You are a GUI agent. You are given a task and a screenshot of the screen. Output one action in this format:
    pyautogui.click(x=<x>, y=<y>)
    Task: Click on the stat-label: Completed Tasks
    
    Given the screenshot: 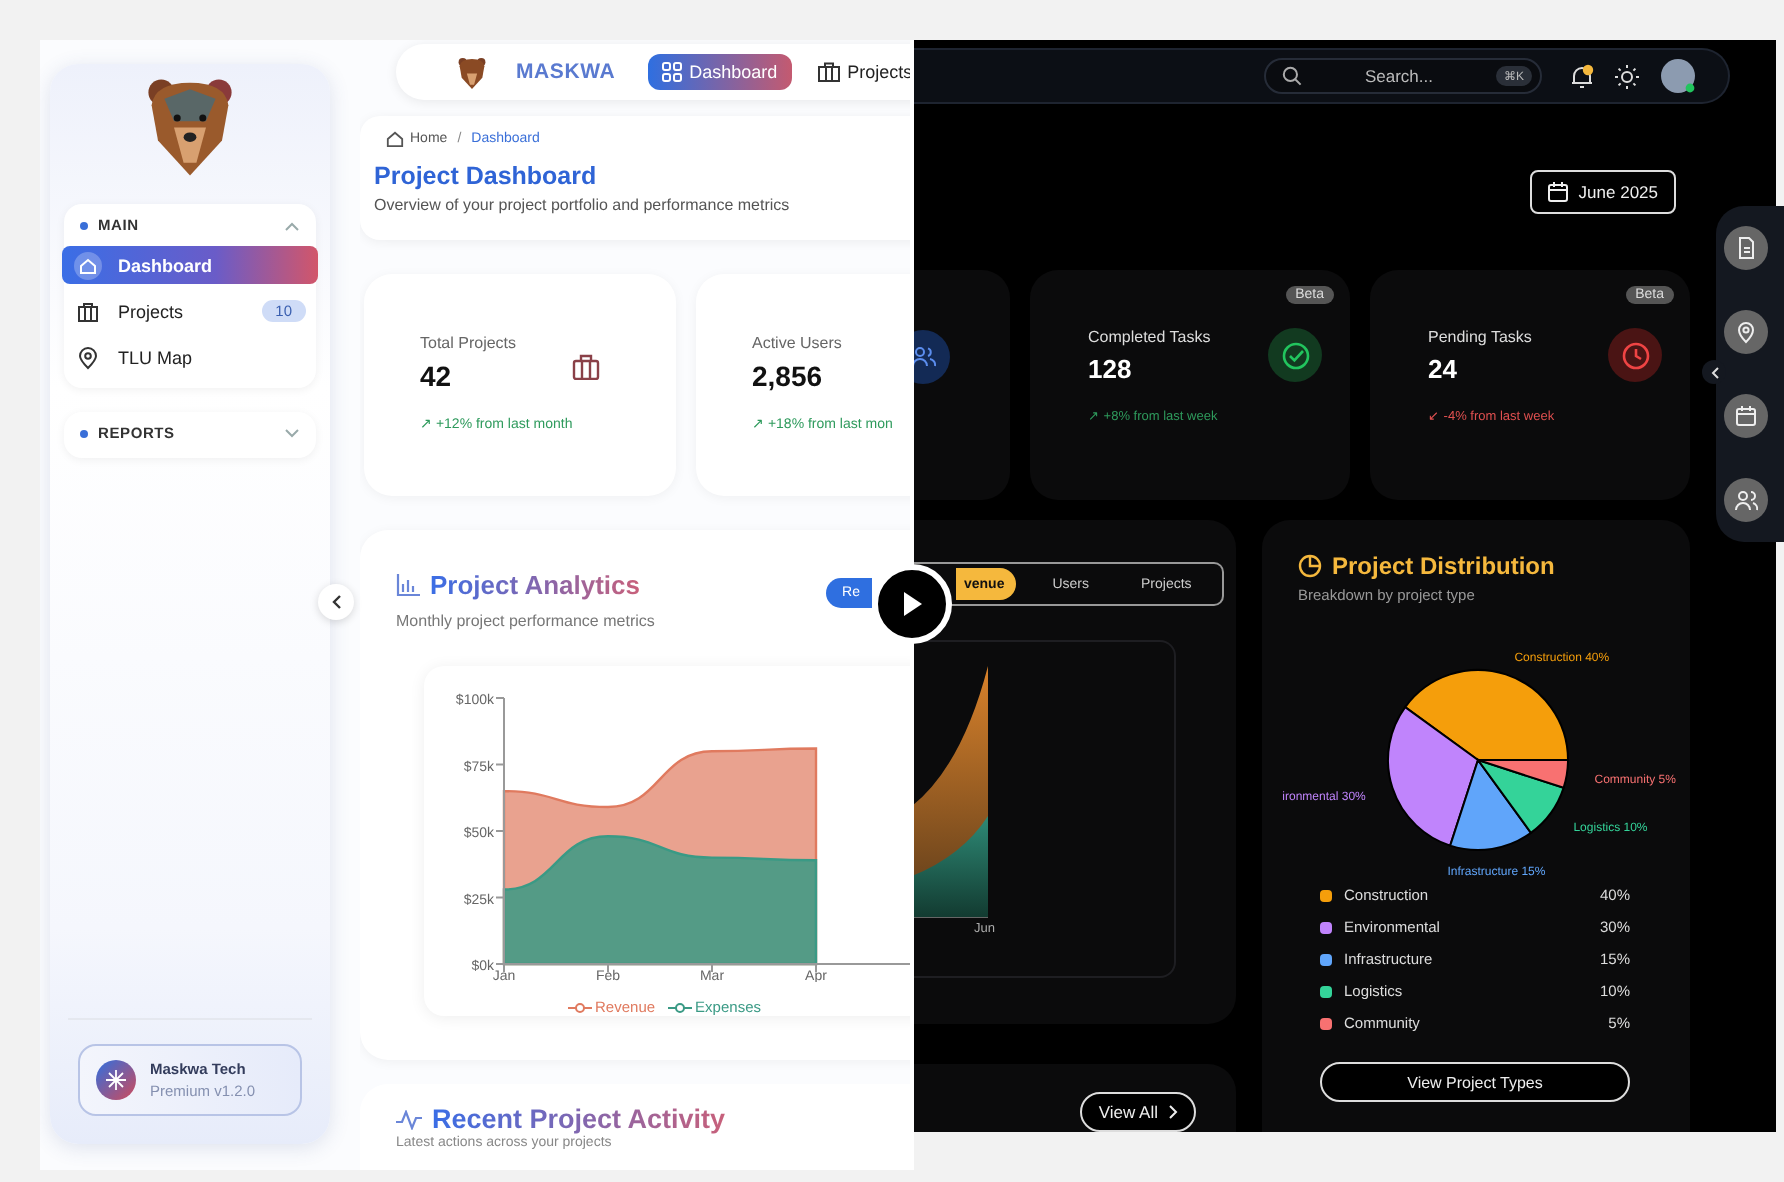 What is the action you would take?
    pyautogui.click(x=1150, y=337)
    